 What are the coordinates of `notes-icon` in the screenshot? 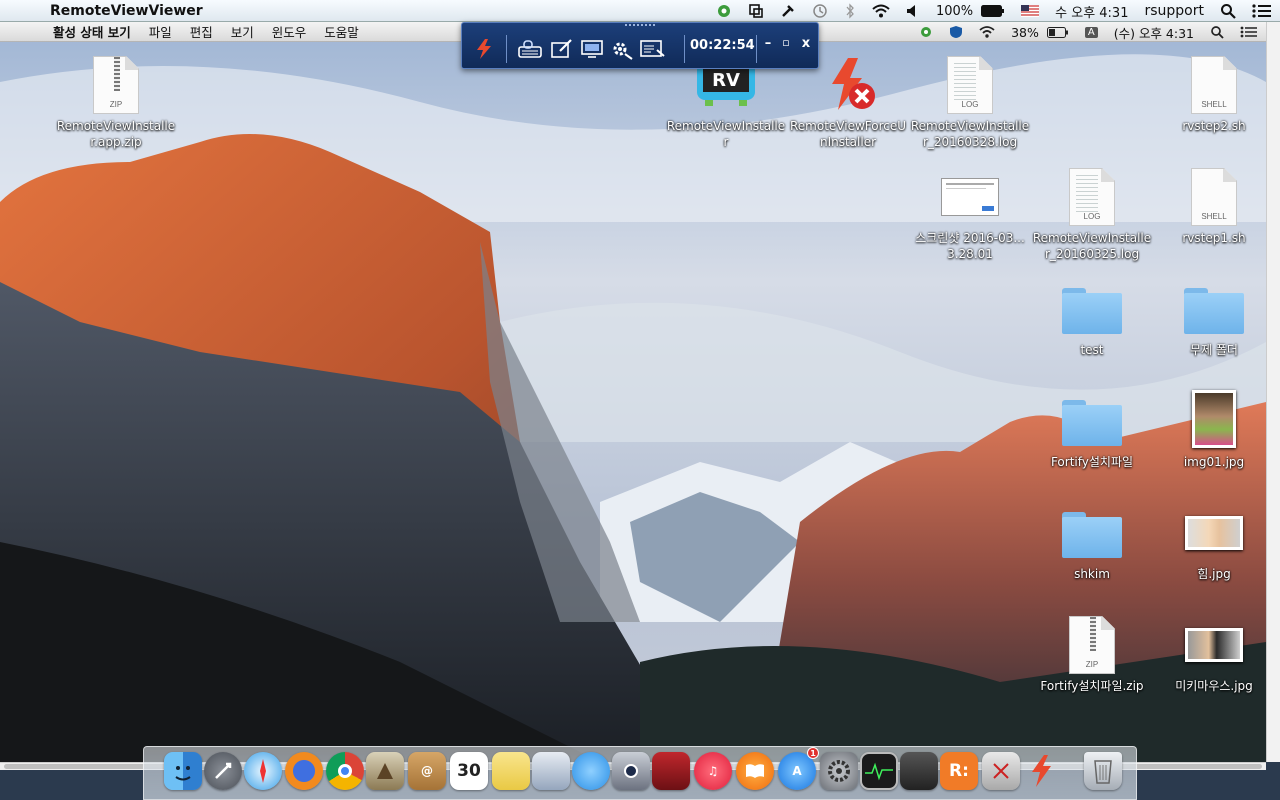 It's located at (511, 771).